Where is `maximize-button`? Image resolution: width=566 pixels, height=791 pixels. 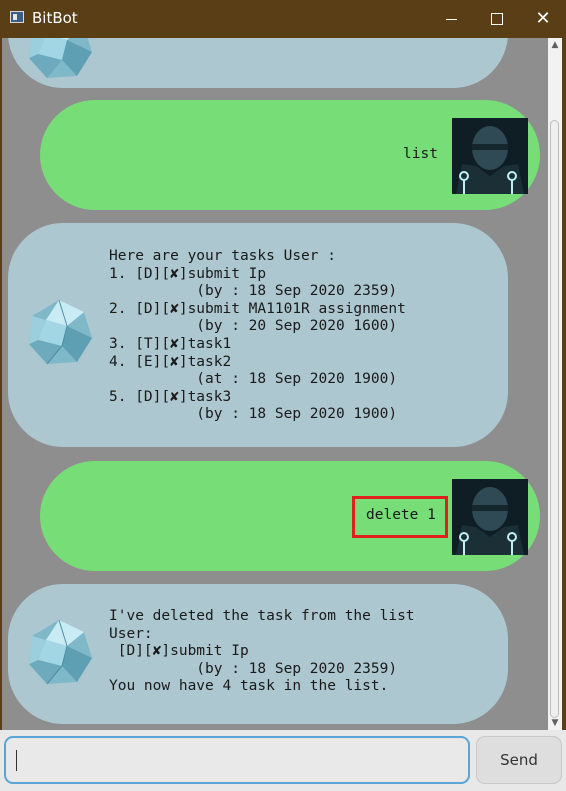
maximize-button is located at coordinates (497, 19).